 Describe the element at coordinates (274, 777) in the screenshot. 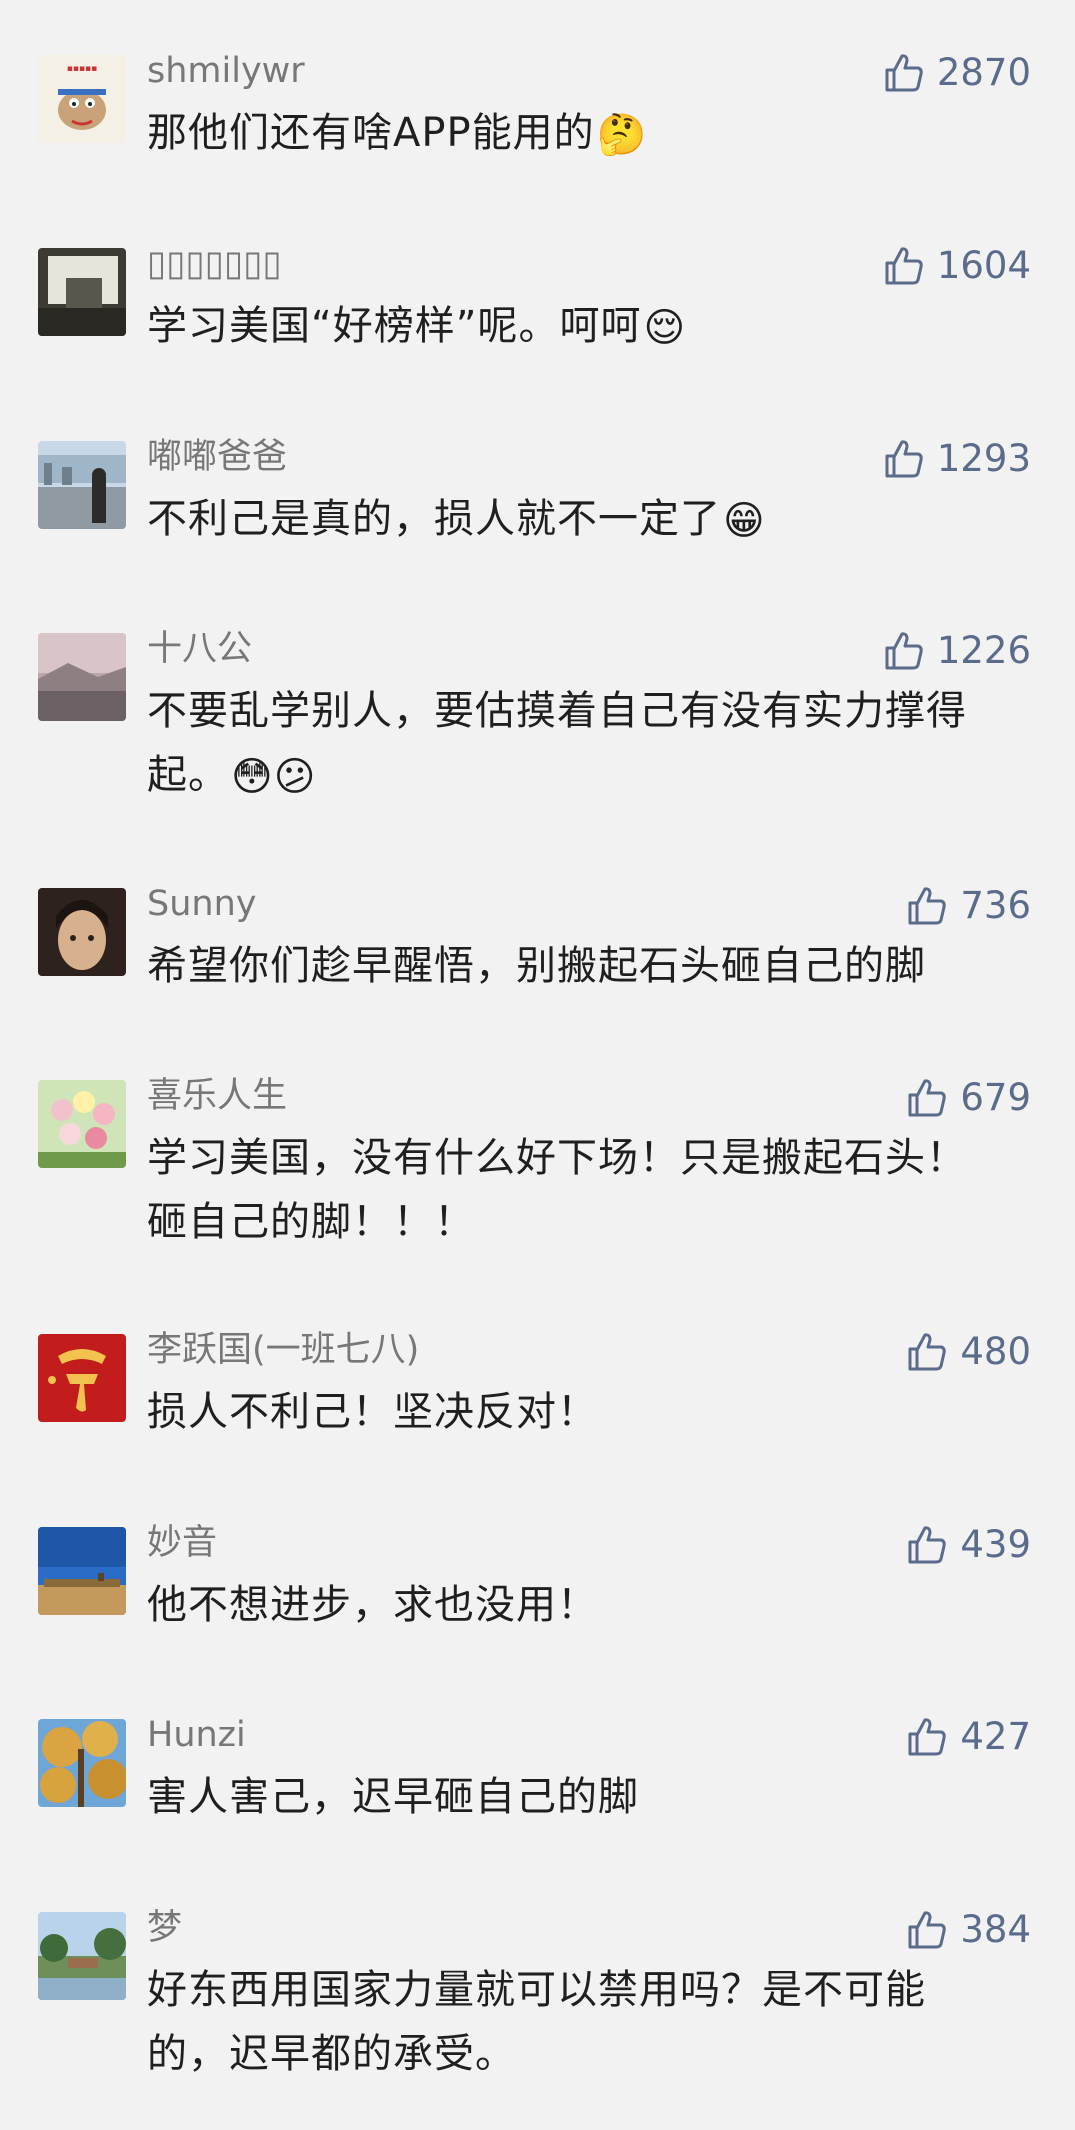

I see `emoji: 😳😕` at that location.